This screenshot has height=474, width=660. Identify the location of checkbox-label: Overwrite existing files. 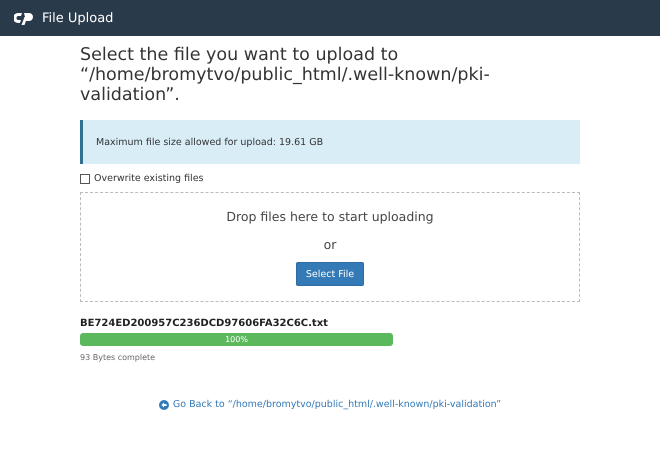
(149, 178).